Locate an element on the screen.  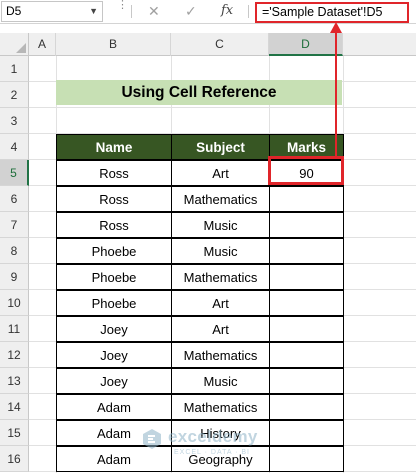
row-header-14: 14 is located at coordinates (14, 407).